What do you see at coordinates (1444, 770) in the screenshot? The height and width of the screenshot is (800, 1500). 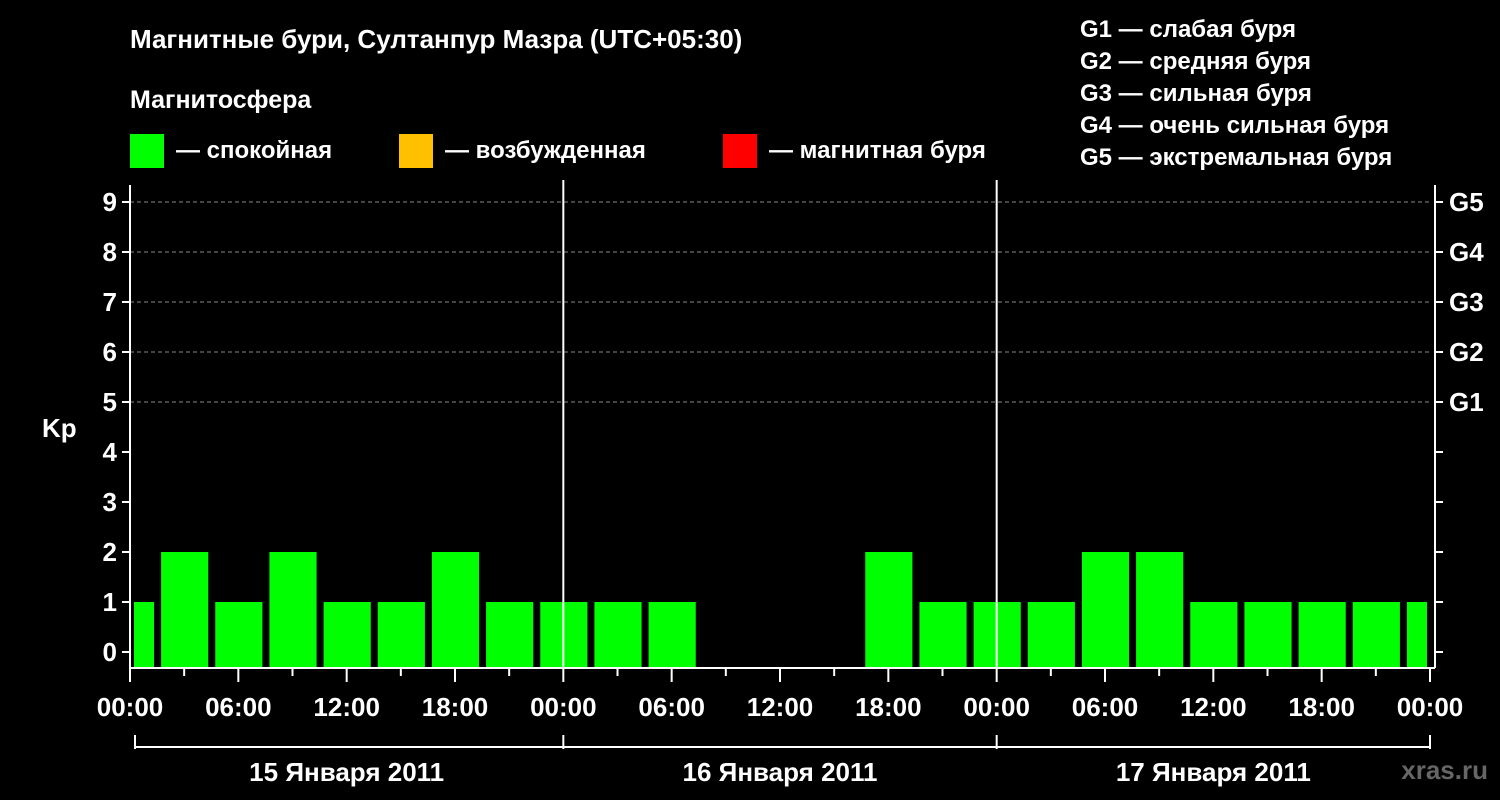 I see `watermark: xras.ru` at bounding box center [1444, 770].